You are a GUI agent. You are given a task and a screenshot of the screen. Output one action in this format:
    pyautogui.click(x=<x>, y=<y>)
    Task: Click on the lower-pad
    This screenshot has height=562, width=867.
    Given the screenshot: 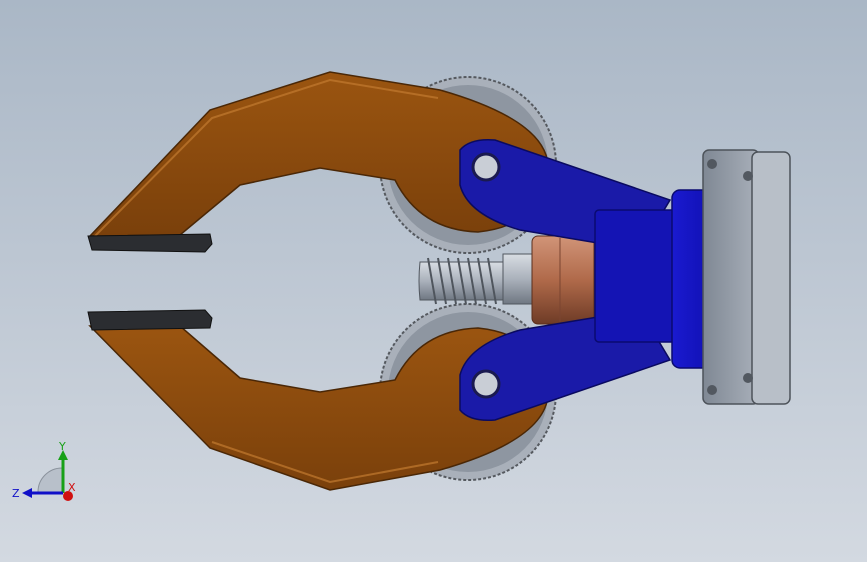 What is the action you would take?
    pyautogui.click(x=150, y=320)
    